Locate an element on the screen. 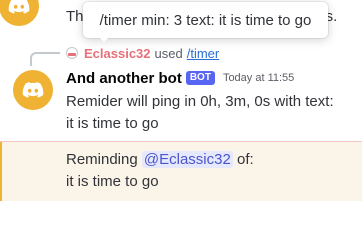 This screenshot has height=240, width=362. previous-message-start: Th is located at coordinates (75, 16).